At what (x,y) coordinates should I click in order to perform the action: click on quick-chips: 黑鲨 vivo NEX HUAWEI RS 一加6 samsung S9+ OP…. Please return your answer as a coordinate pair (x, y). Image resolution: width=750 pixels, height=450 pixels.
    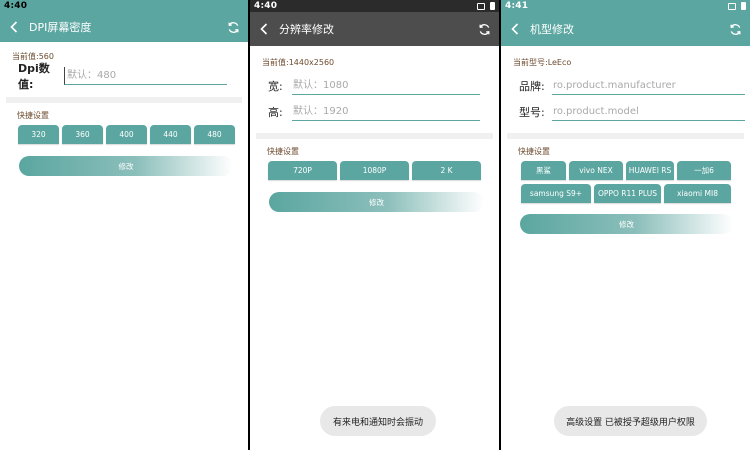
    Looking at the image, I should click on (625, 182).